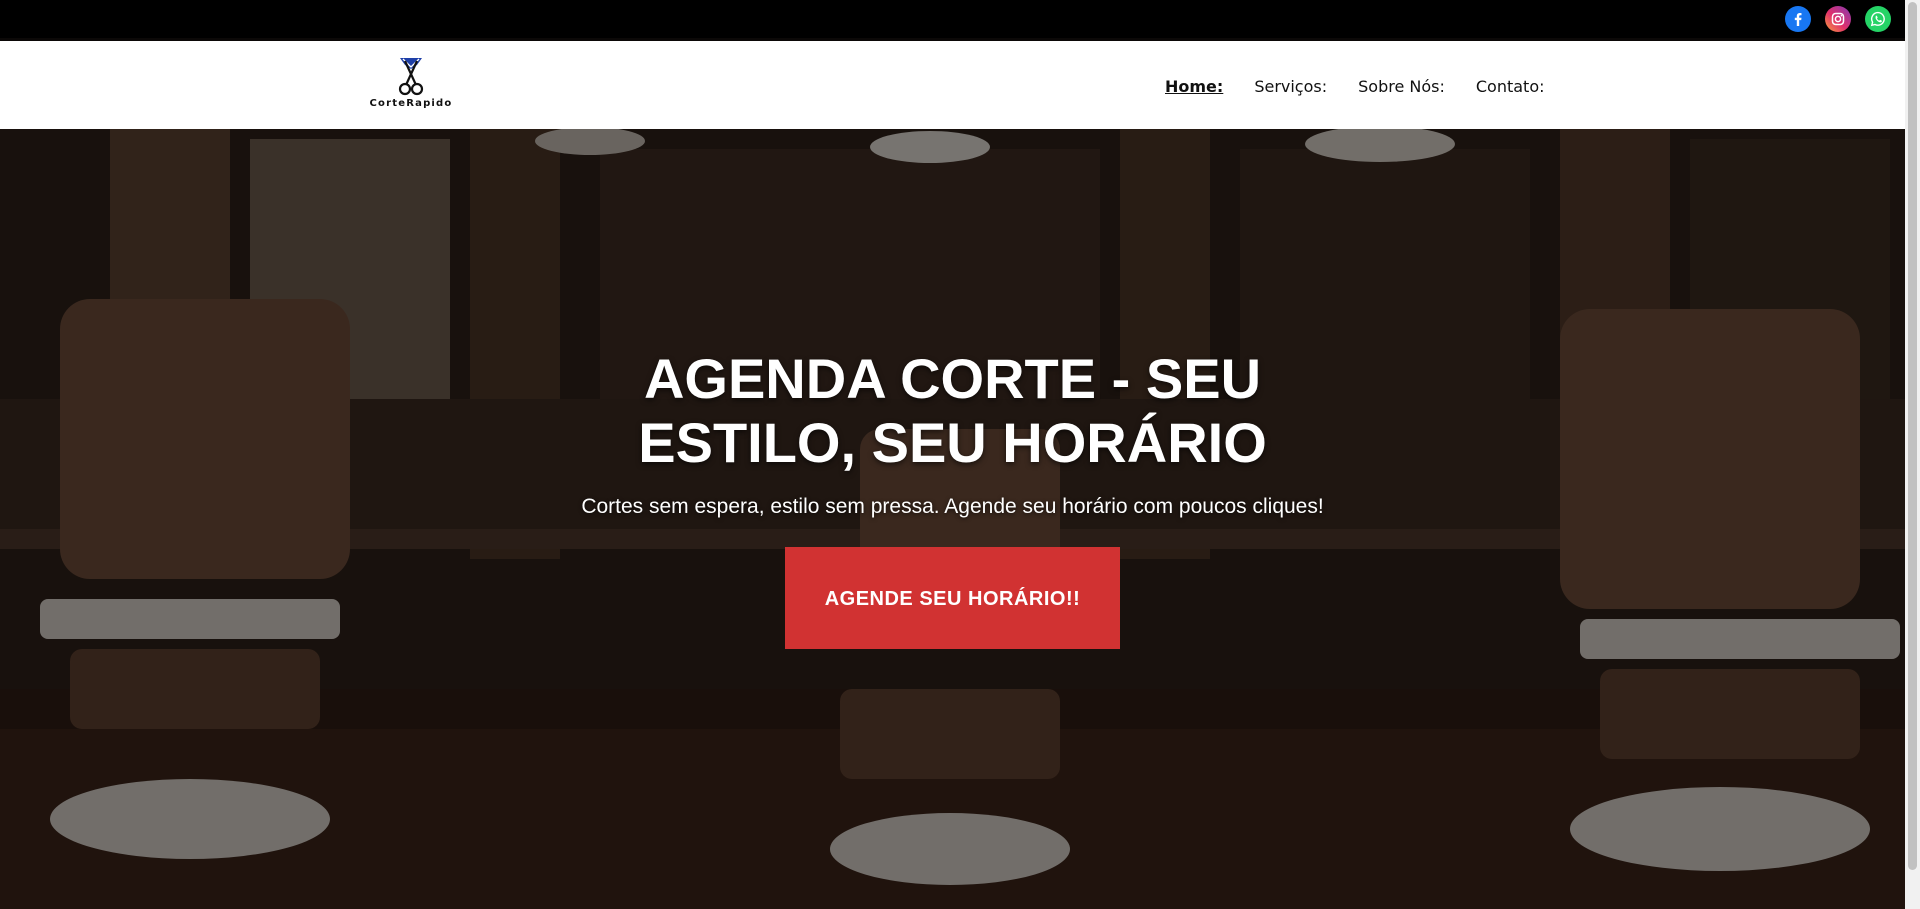  I want to click on instagram-icon, so click(1838, 19).